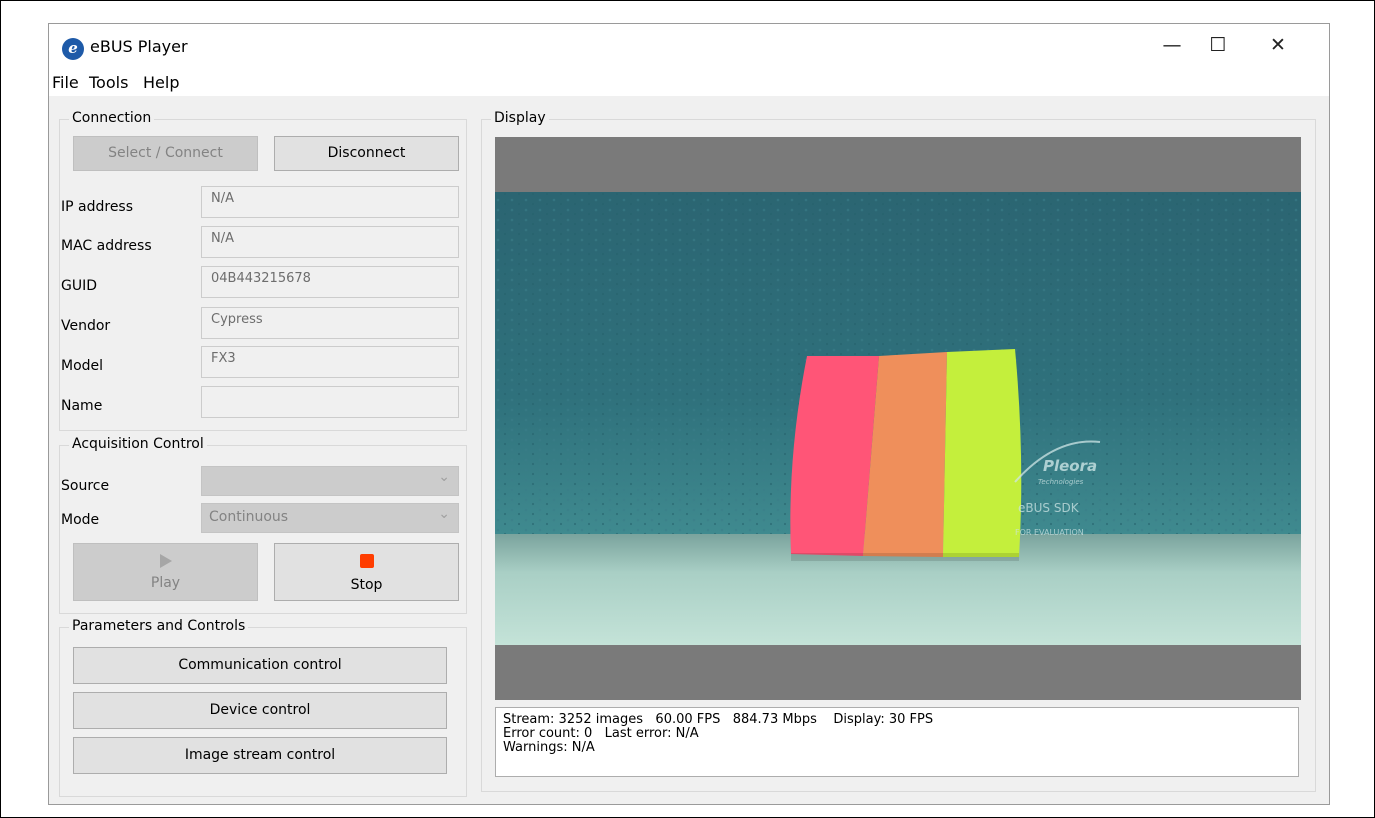 The image size is (1375, 818). I want to click on vendor-label: Vendor, so click(86, 326).